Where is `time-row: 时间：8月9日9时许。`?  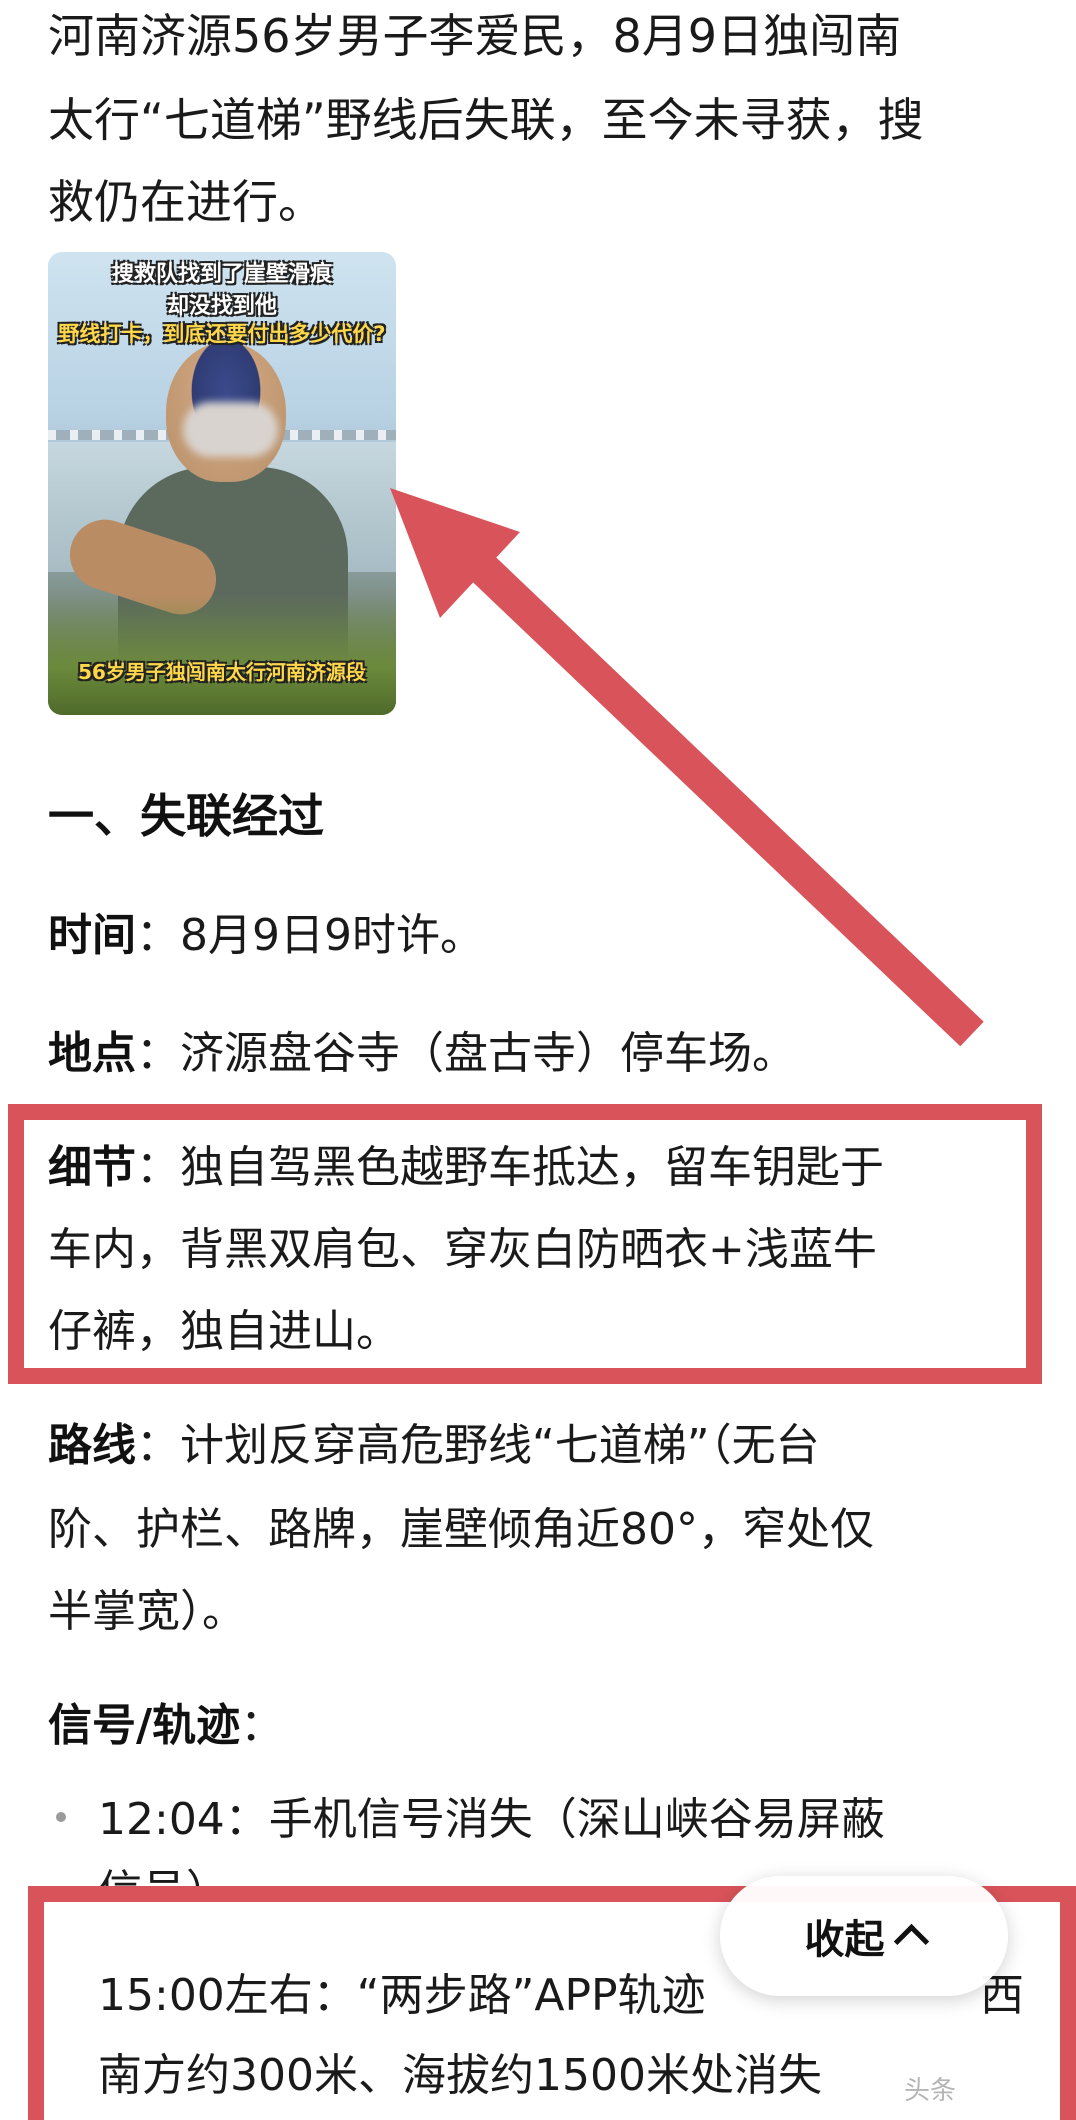 time-row: 时间：8月9日9时许。 is located at coordinates (266, 936).